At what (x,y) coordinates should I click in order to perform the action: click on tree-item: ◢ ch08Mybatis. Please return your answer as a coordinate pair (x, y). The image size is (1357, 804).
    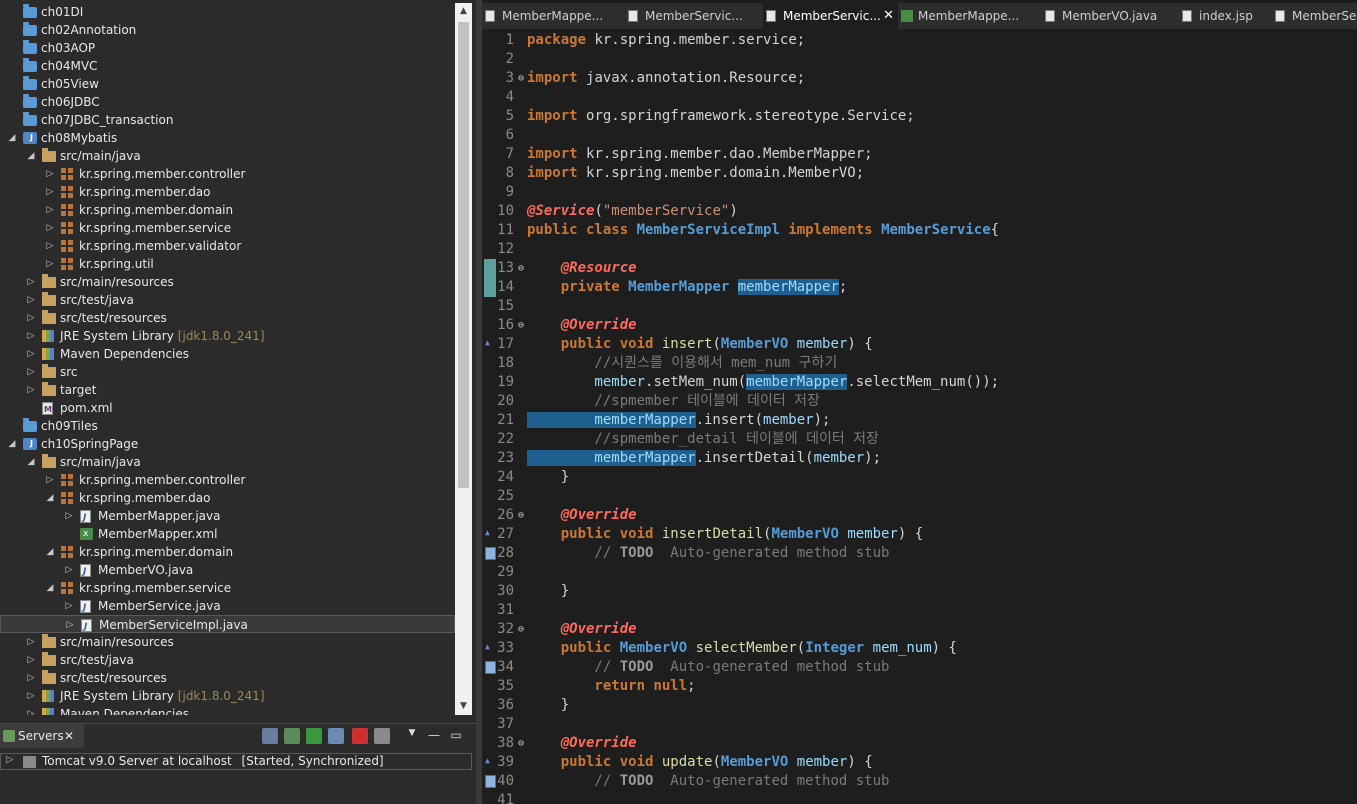
    Looking at the image, I should click on (227, 138).